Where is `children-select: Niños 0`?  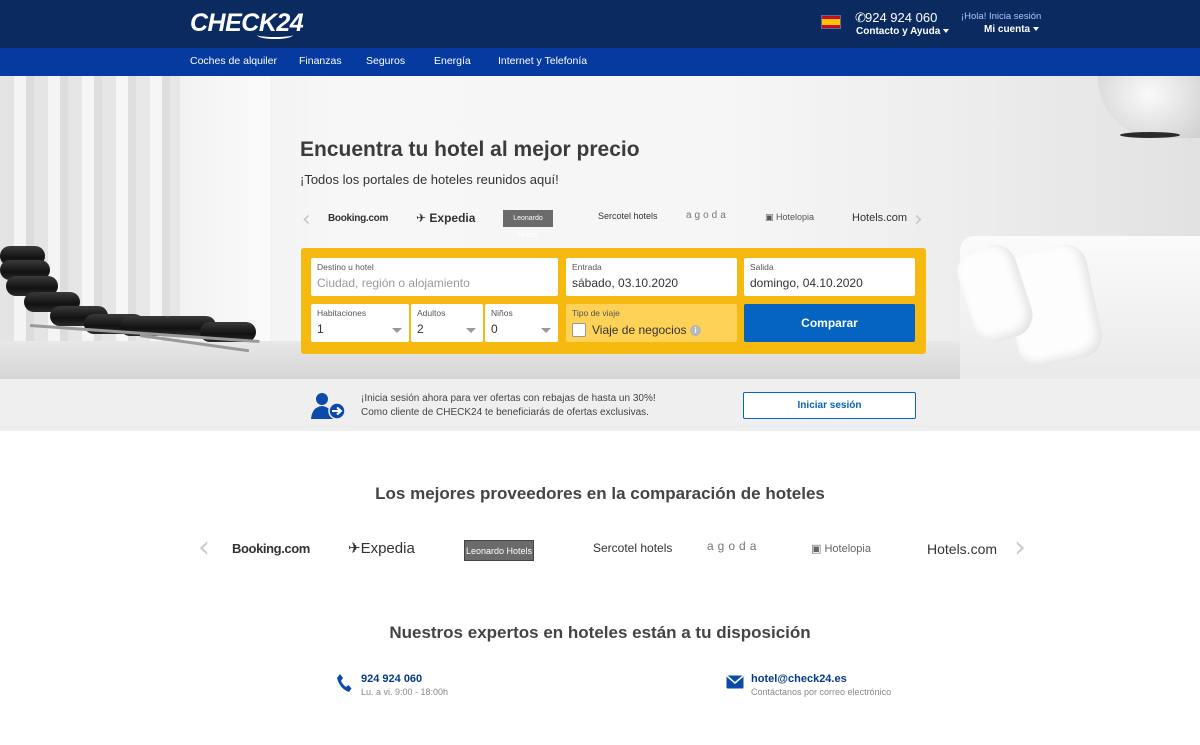
children-select: Niños 0 is located at coordinates (521, 323).